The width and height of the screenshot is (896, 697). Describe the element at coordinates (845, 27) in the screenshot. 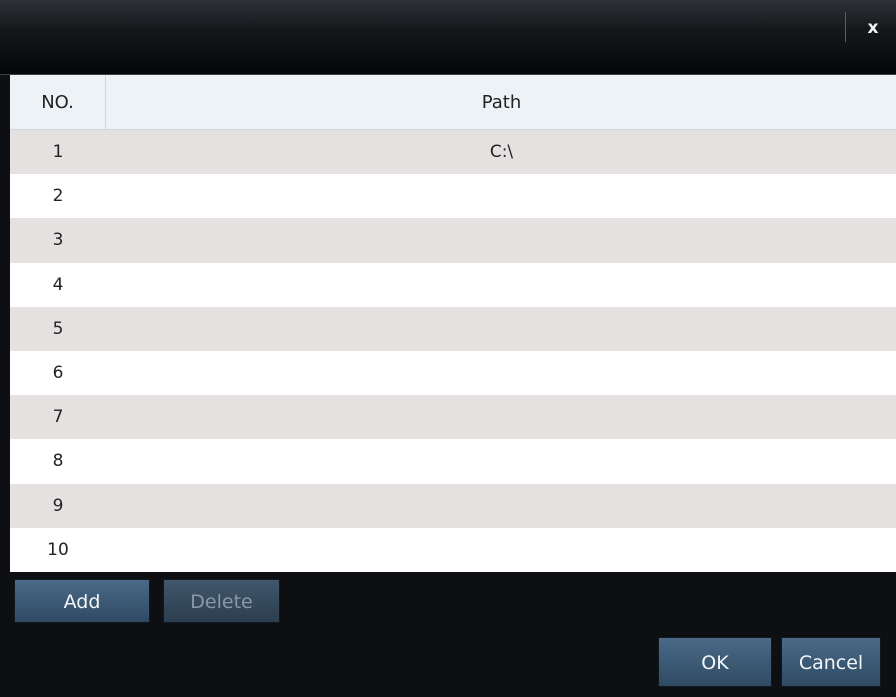

I see `title-separator` at that location.